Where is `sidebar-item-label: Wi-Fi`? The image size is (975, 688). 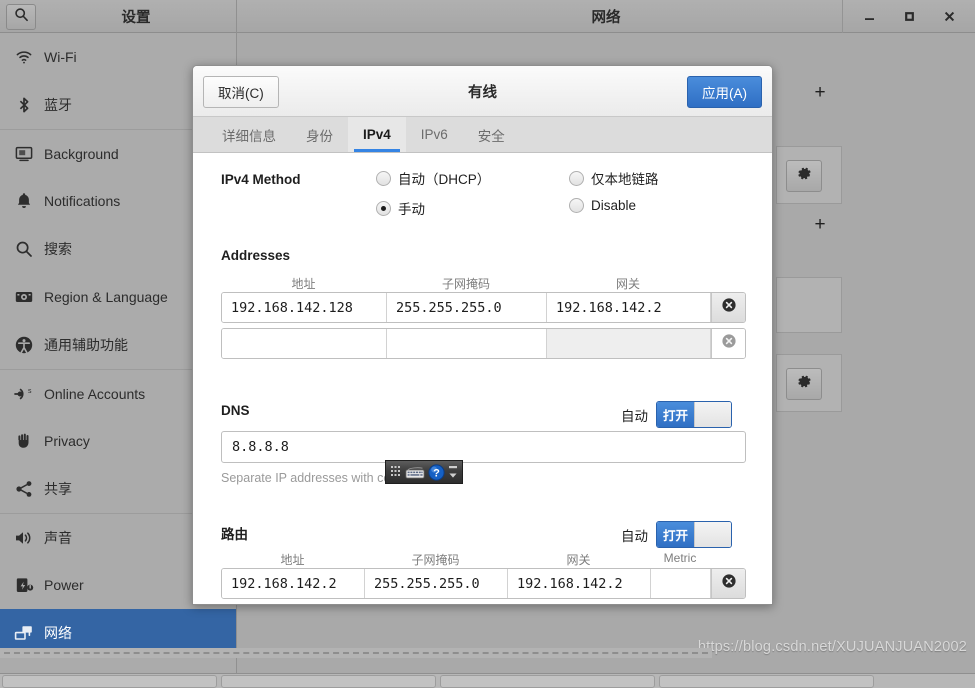
sidebar-item-label: Wi-Fi is located at coordinates (60, 57).